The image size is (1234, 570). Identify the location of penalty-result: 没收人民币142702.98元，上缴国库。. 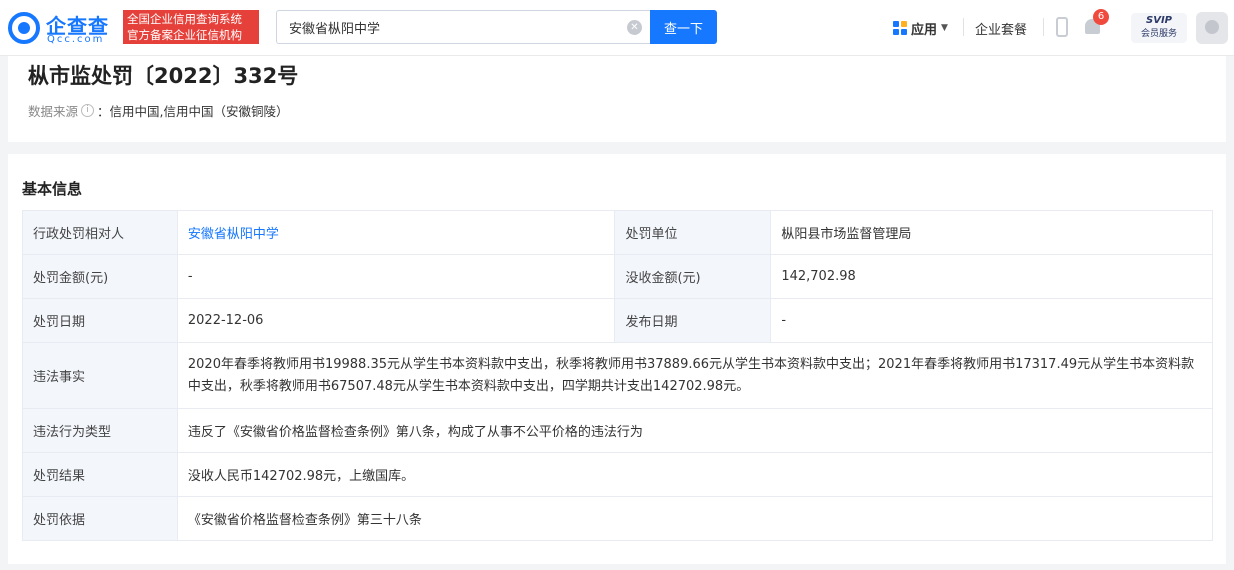
(695, 474).